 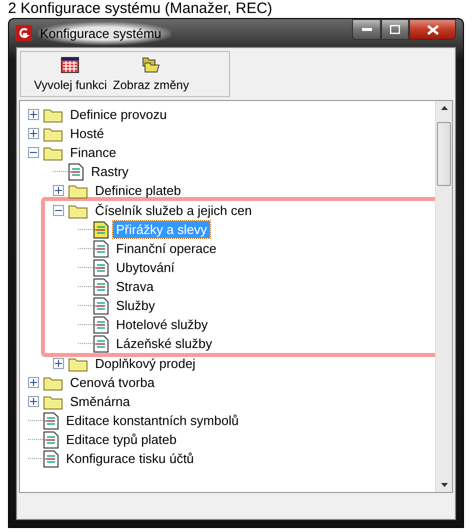 What do you see at coordinates (118, 114) in the screenshot?
I see `tree-item: Definice provozu` at bounding box center [118, 114].